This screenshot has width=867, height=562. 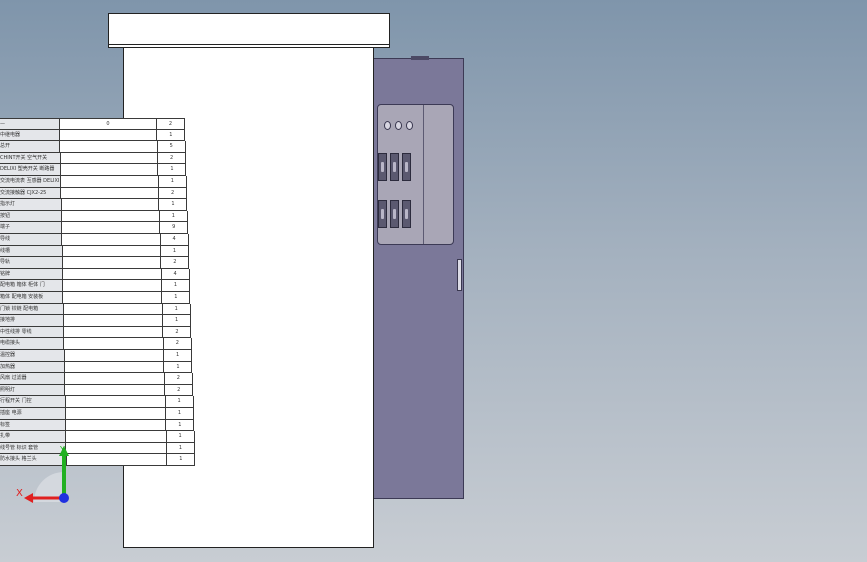 What do you see at coordinates (33, 379) in the screenshot?
I see `bom-cell-name: 风扇 过滤器` at bounding box center [33, 379].